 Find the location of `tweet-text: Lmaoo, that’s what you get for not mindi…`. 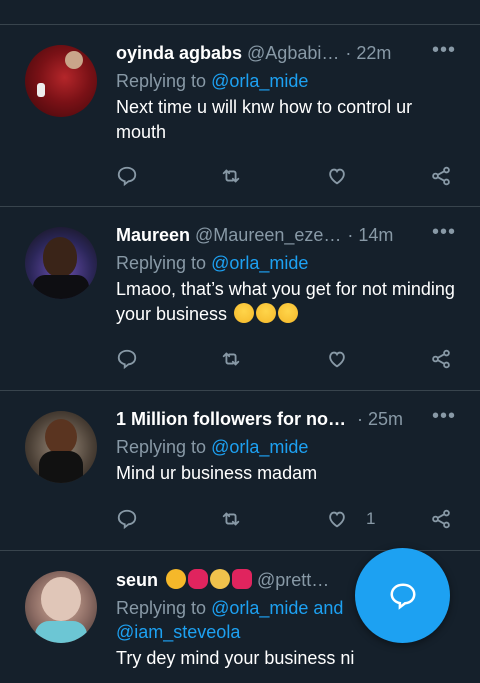

tweet-text: Lmaoo, that’s what you get for not mindi… is located at coordinates (285, 301).